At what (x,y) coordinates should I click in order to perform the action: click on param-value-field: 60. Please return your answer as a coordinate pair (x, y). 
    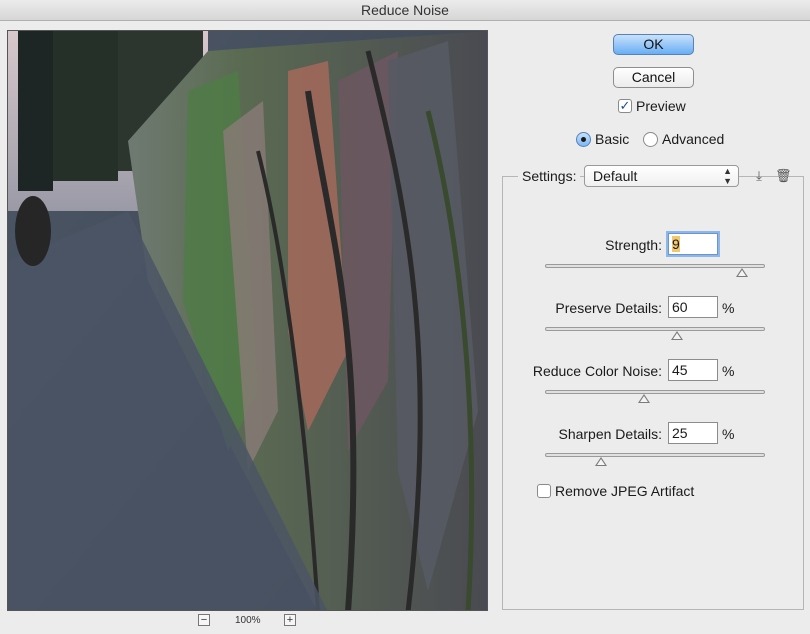
    Looking at the image, I should click on (693, 307).